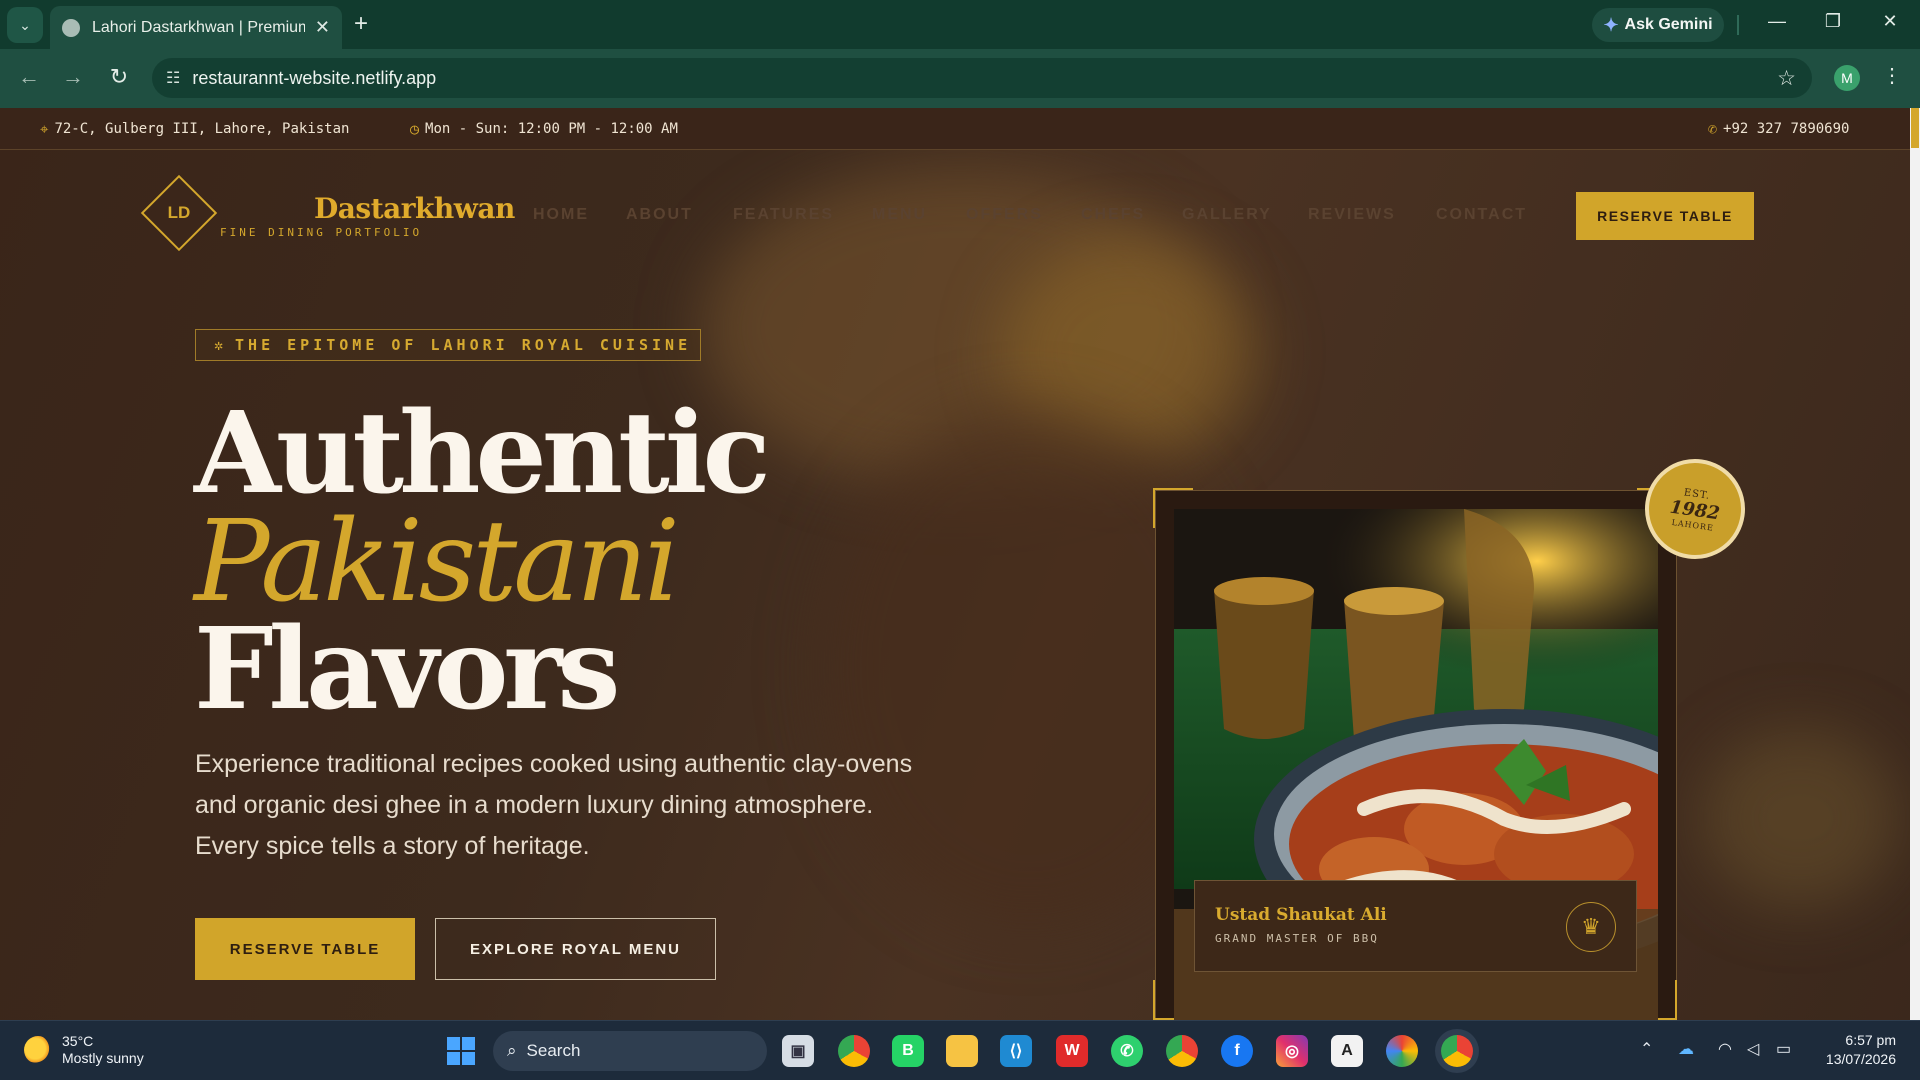 This screenshot has width=1920, height=1080. Describe the element at coordinates (1182, 1051) in the screenshot. I see `chrome-profile-icon` at that location.